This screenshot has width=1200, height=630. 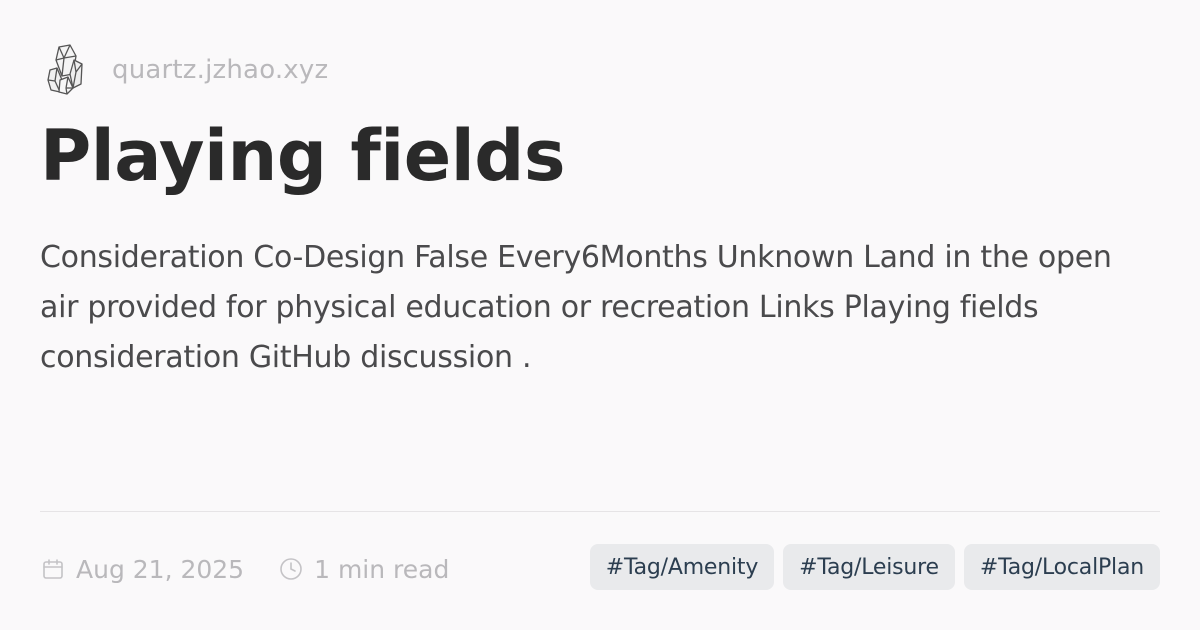 I want to click on tag-leisure: #Tag/Leisure, so click(x=869, y=567).